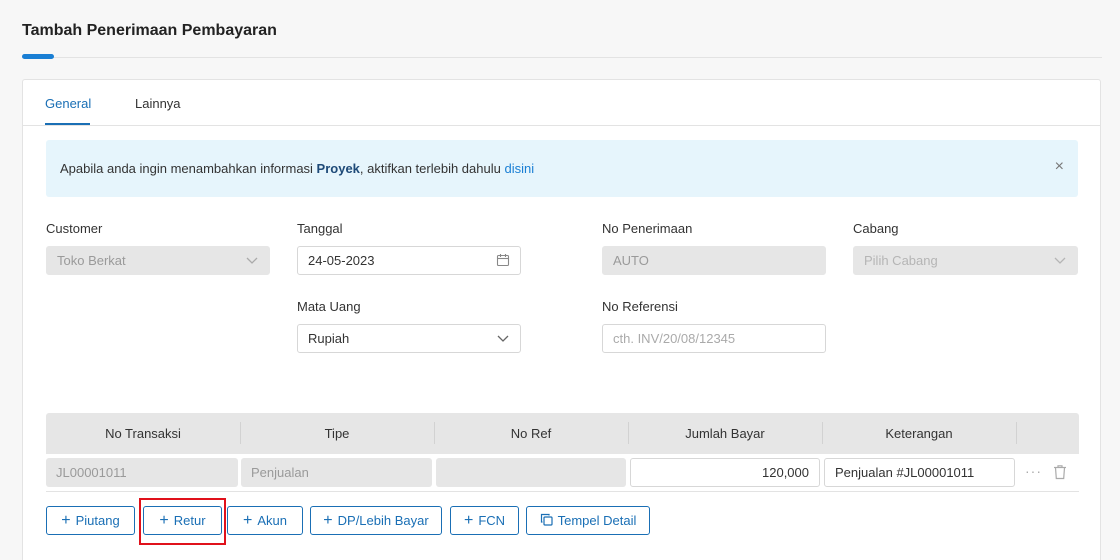  I want to click on alert-text-before: Apabila anda ingin menambahkan informasi, so click(188, 168).